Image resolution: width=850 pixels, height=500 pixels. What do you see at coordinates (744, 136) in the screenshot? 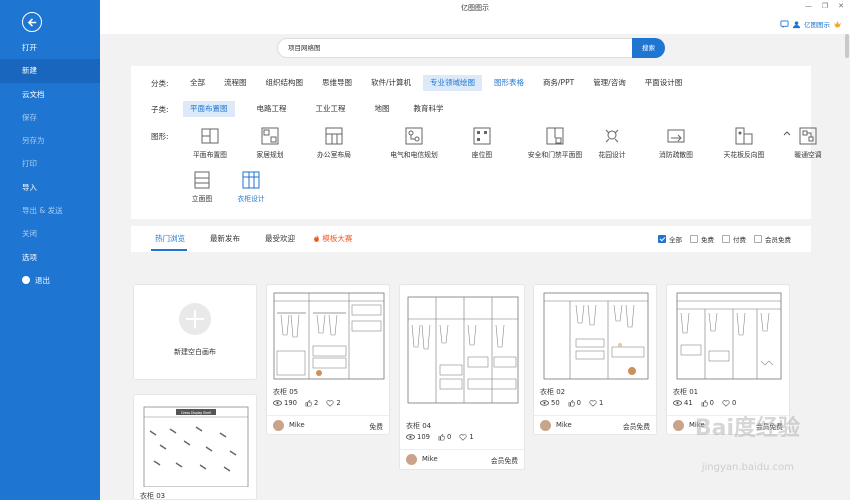
I see `ceiling-icon` at bounding box center [744, 136].